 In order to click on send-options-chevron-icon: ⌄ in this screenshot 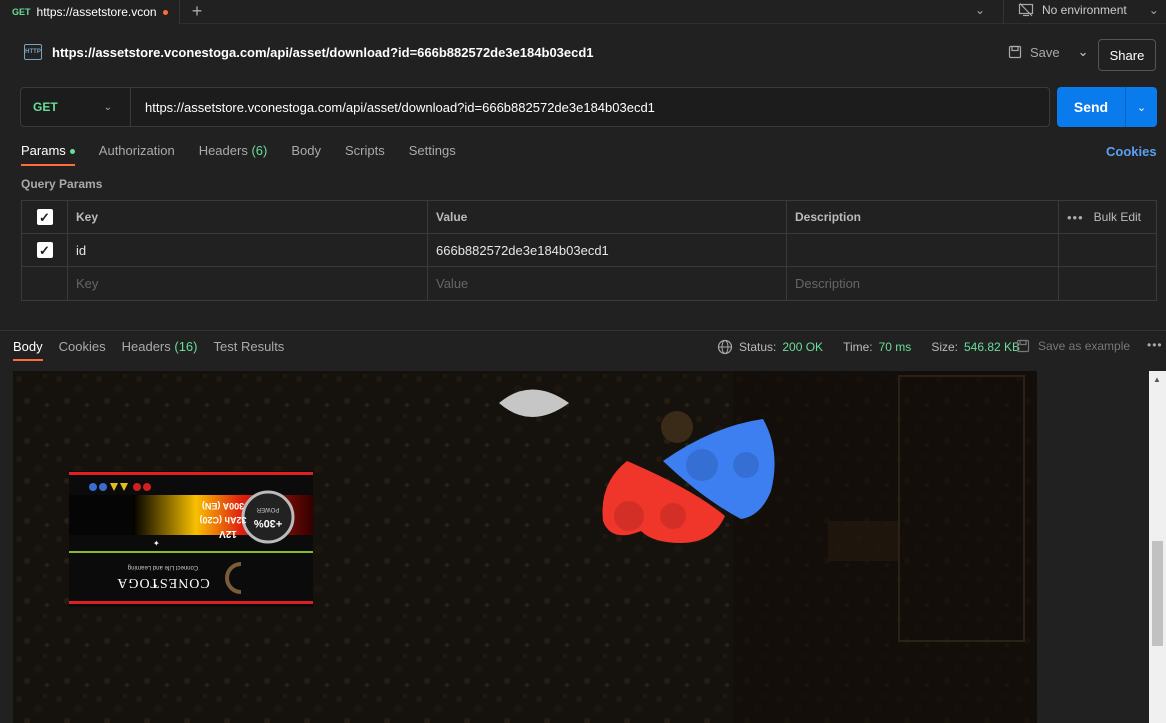, I will do `click(1141, 107)`.